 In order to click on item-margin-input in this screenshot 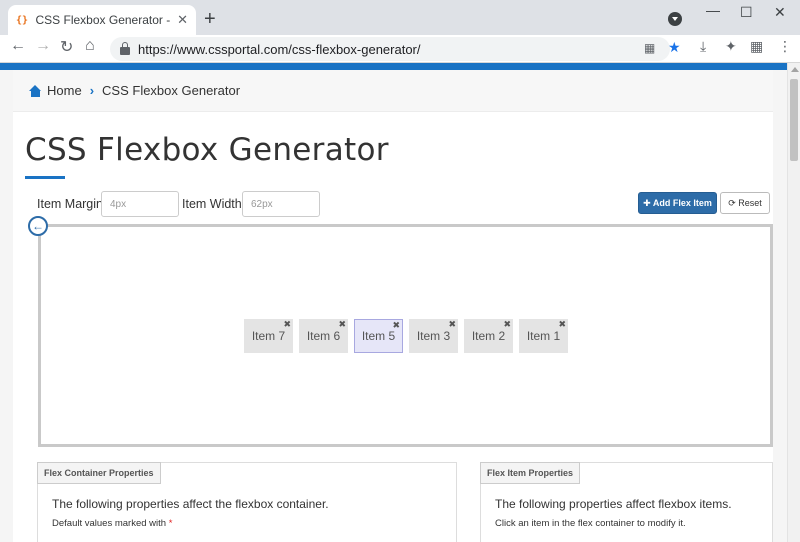, I will do `click(140, 204)`.